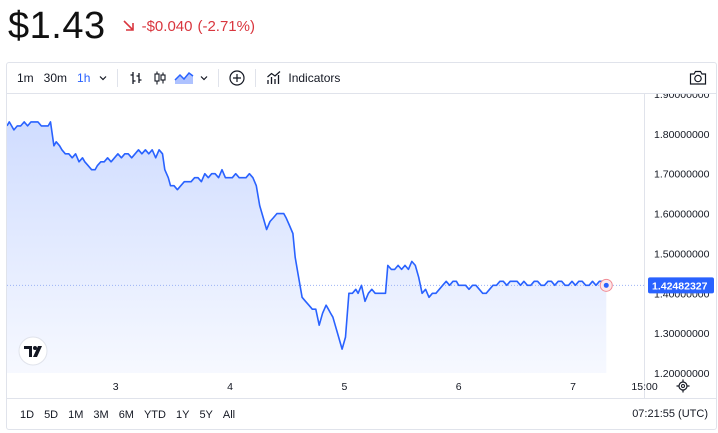  What do you see at coordinates (182, 415) in the screenshot?
I see `range-1y: 1Y` at bounding box center [182, 415].